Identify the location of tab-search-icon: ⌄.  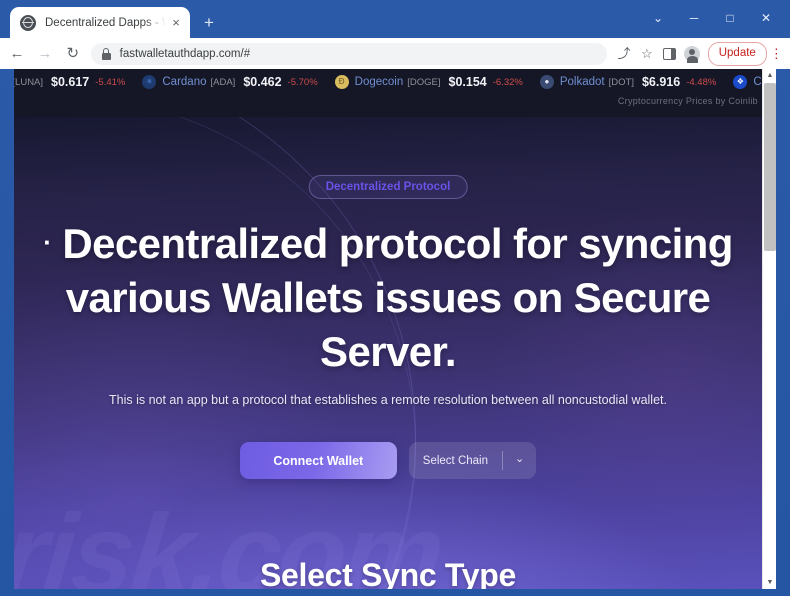
(658, 18).